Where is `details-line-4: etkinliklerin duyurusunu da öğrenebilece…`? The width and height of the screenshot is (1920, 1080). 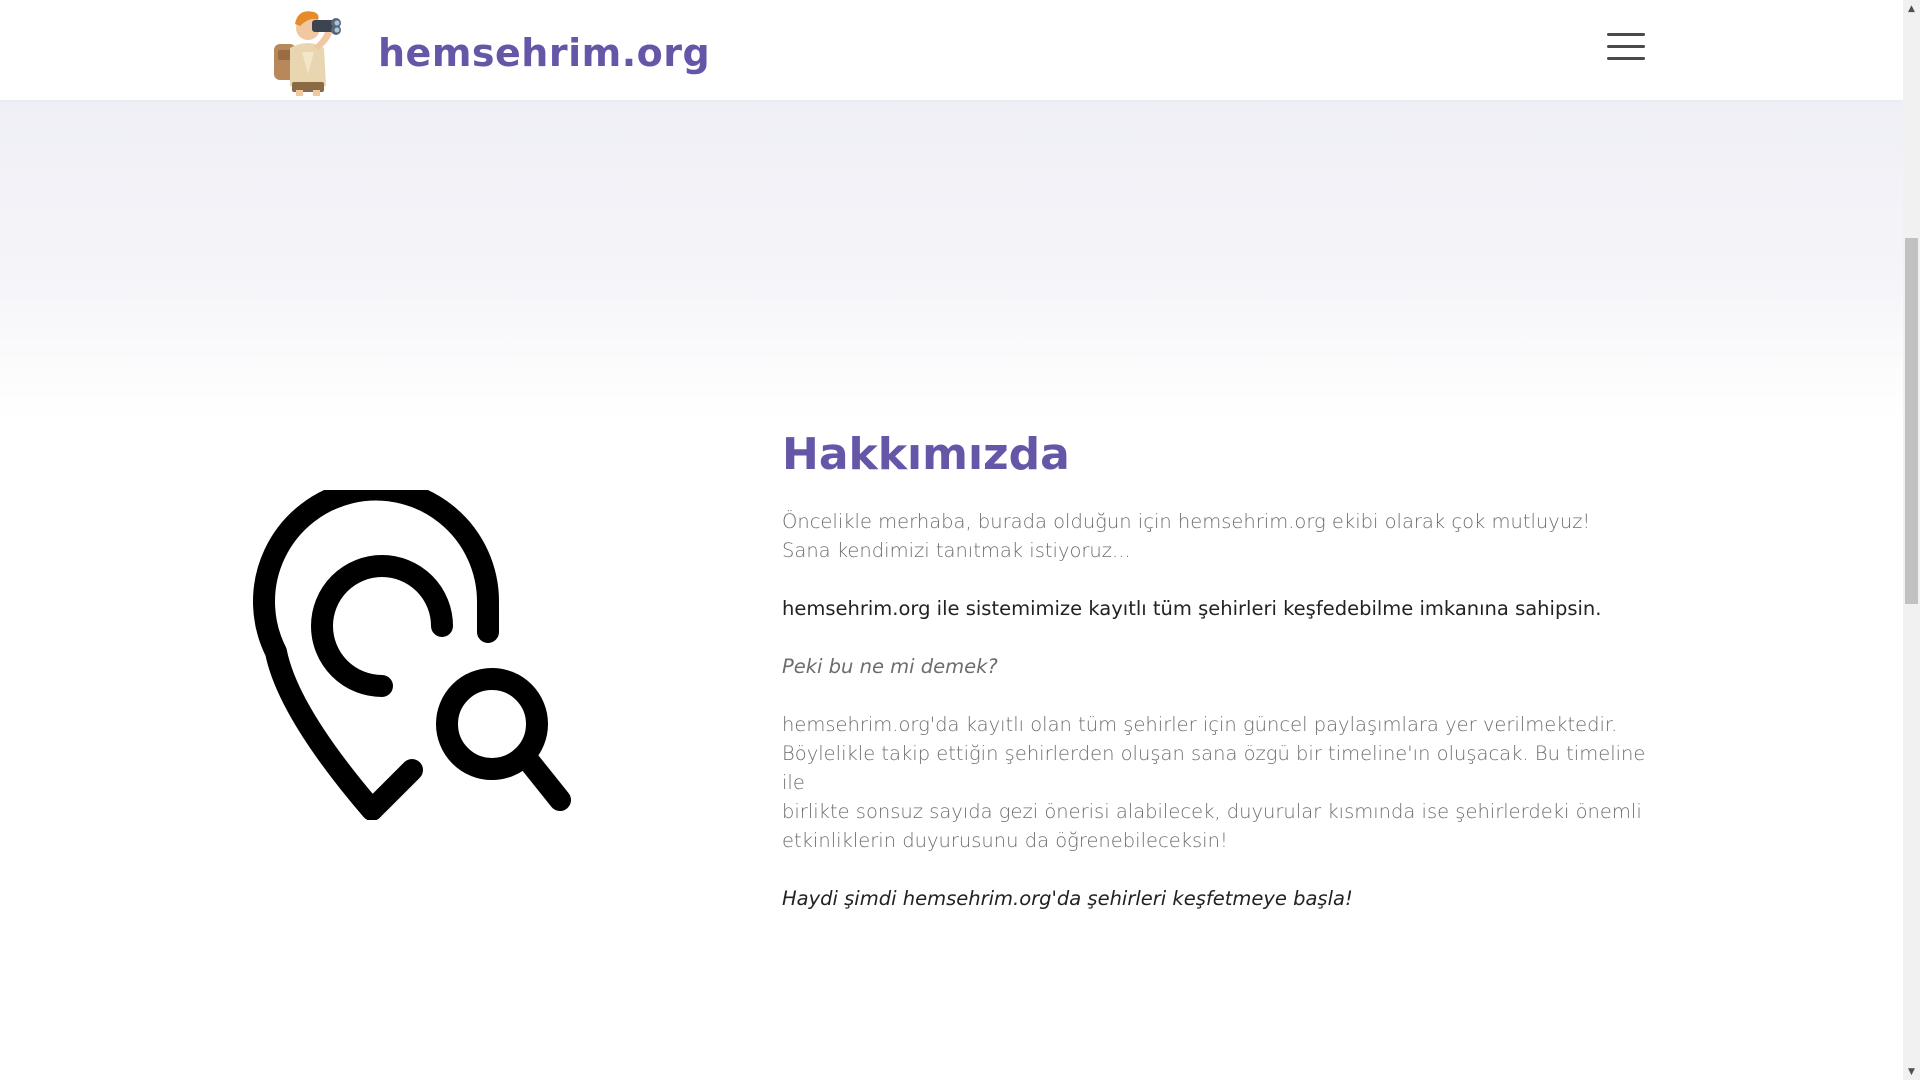
details-line-4: etkinliklerin duyurusunu da öğrenebilece… is located at coordinates (1005, 840).